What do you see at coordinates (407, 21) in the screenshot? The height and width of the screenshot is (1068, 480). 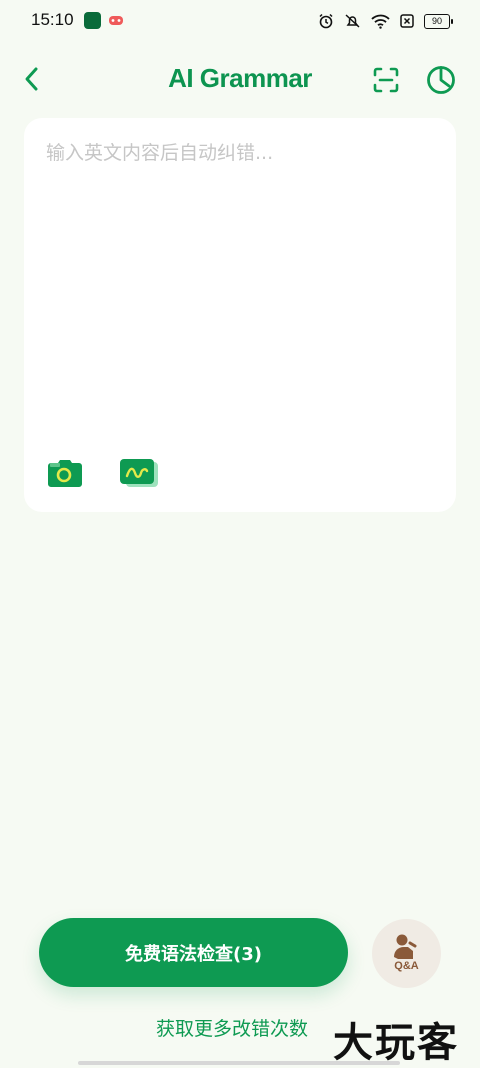 I see `sim-icon` at bounding box center [407, 21].